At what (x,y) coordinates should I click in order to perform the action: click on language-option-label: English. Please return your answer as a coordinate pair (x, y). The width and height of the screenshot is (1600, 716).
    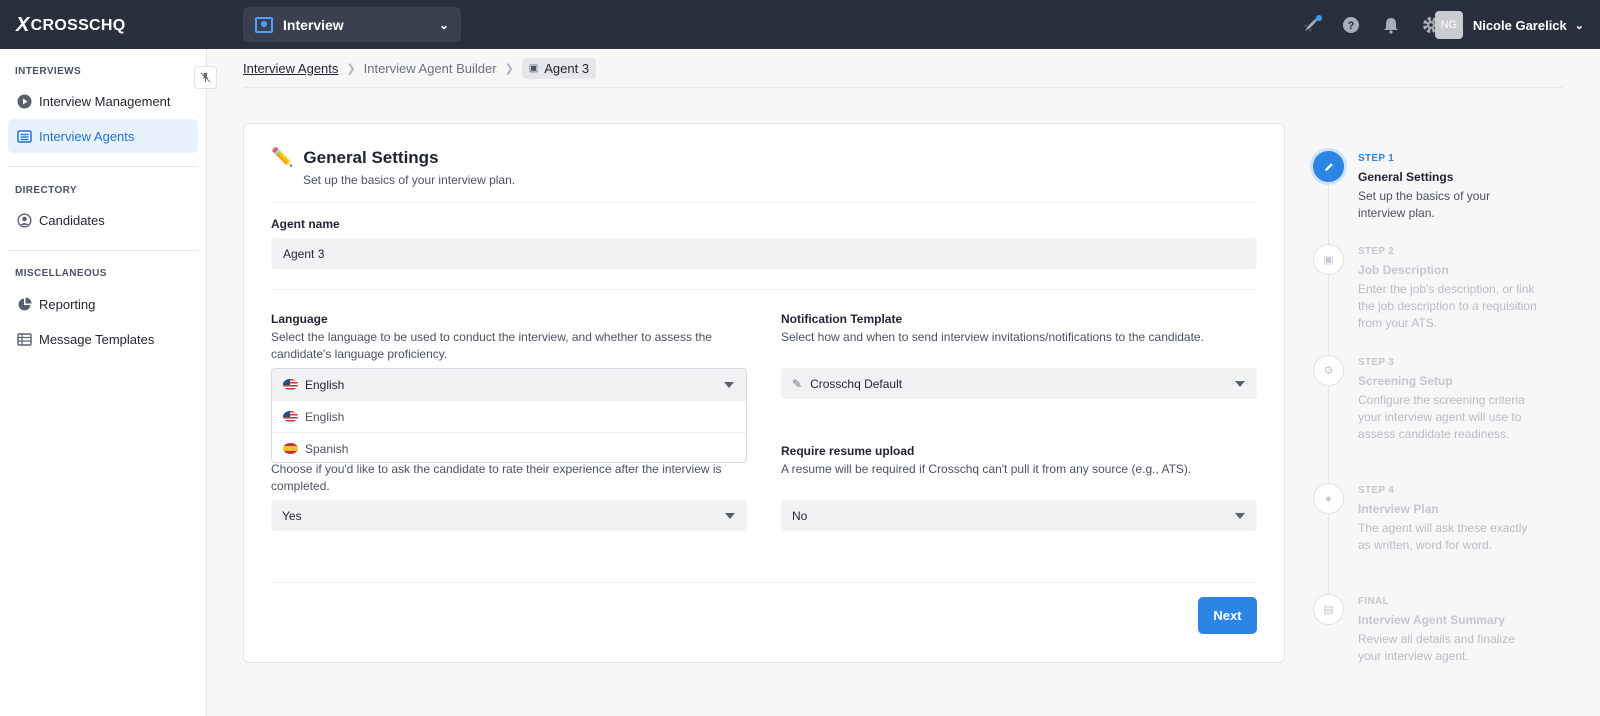
    Looking at the image, I should click on (325, 416).